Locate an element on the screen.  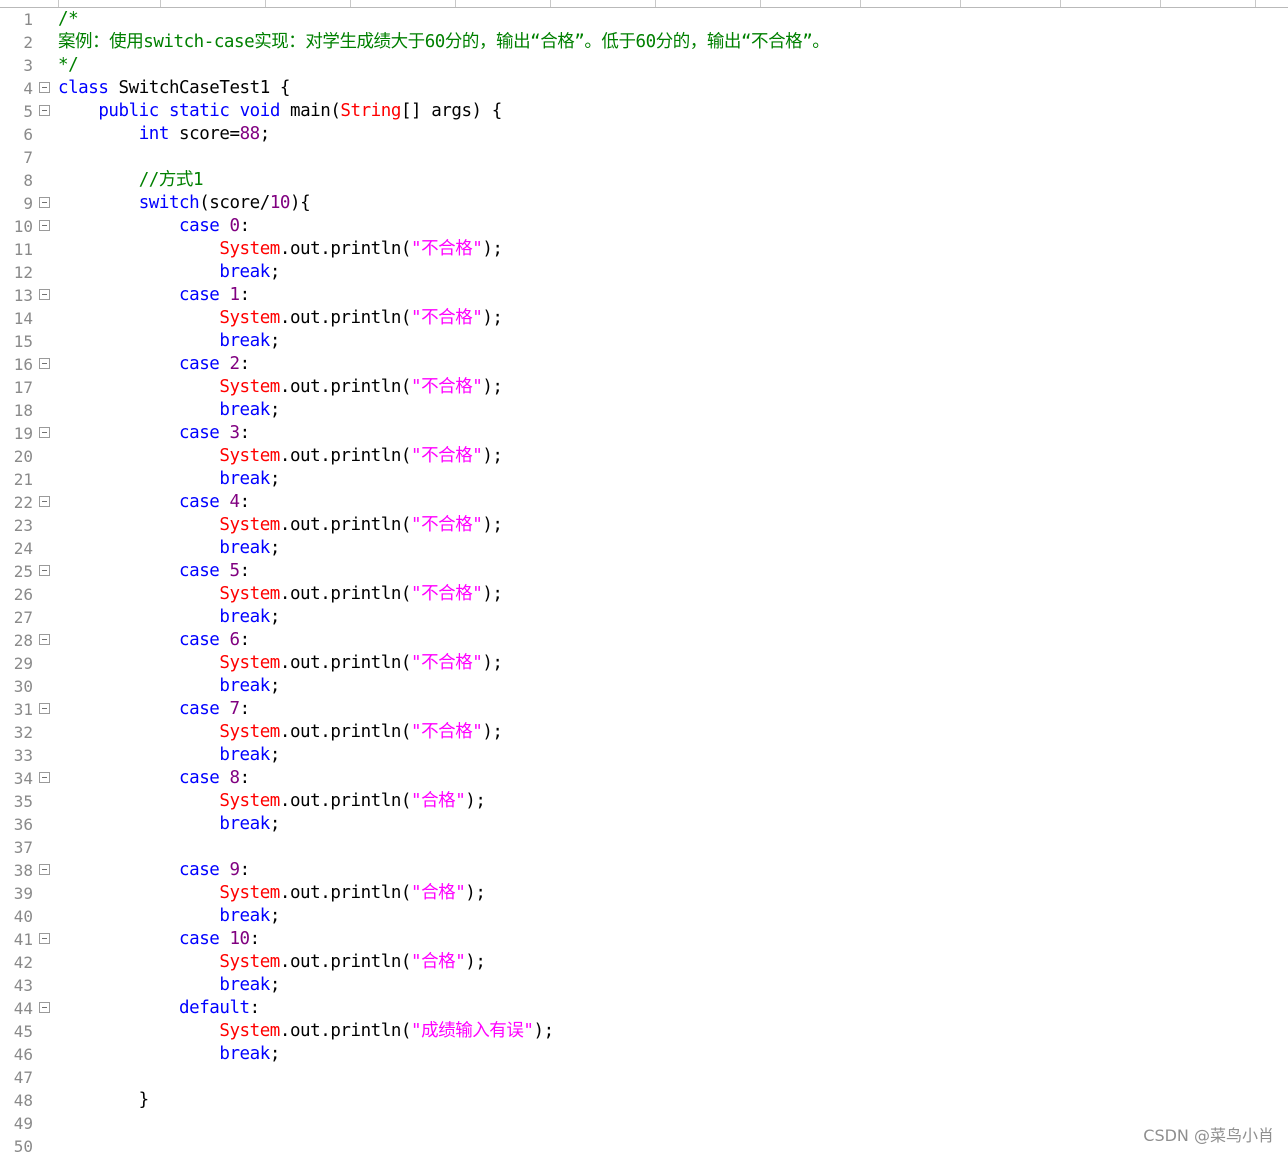
code-line: 10 case 0: is located at coordinates (644, 226).